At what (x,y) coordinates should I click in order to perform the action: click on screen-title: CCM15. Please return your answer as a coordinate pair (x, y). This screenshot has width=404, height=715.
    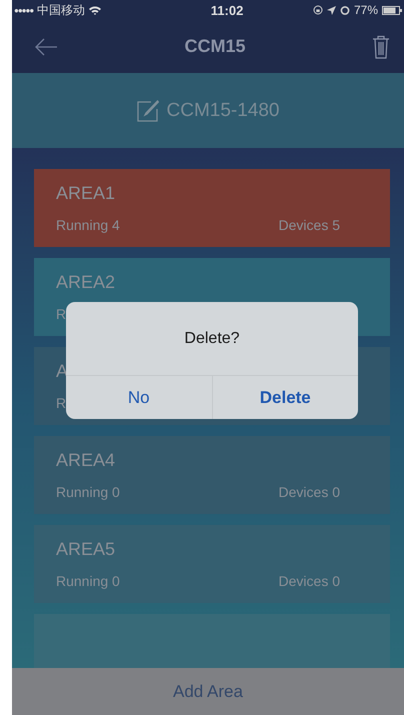
    Looking at the image, I should click on (215, 46).